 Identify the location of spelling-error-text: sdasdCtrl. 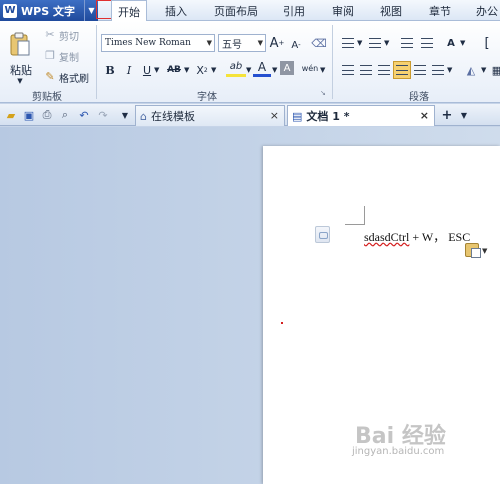
(387, 237).